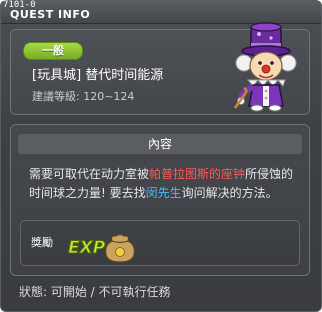 This screenshot has width=322, height=312. What do you see at coordinates (53, 51) in the screenshot?
I see `quest-type-badge: 一般` at bounding box center [53, 51].